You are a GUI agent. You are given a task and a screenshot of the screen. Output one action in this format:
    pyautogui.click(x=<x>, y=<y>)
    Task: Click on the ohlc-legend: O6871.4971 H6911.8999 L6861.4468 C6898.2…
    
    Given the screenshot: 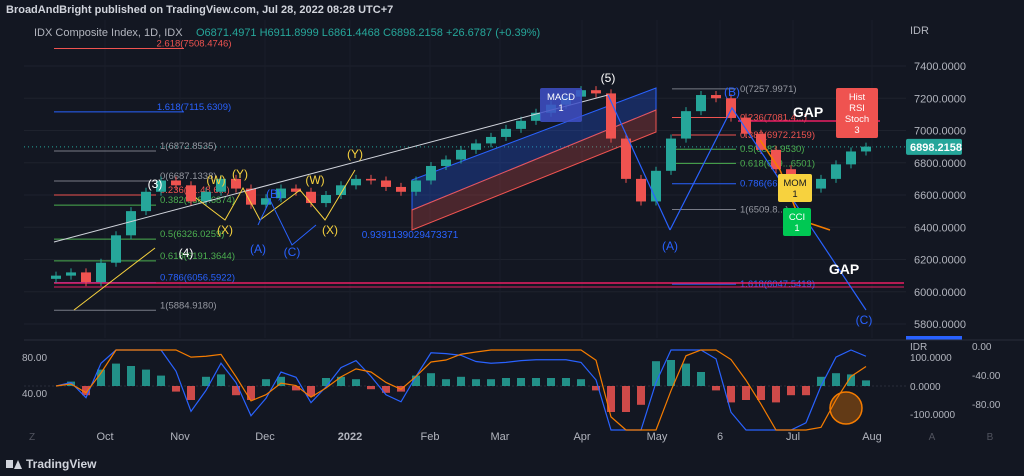 What is the action you would take?
    pyautogui.click(x=368, y=33)
    